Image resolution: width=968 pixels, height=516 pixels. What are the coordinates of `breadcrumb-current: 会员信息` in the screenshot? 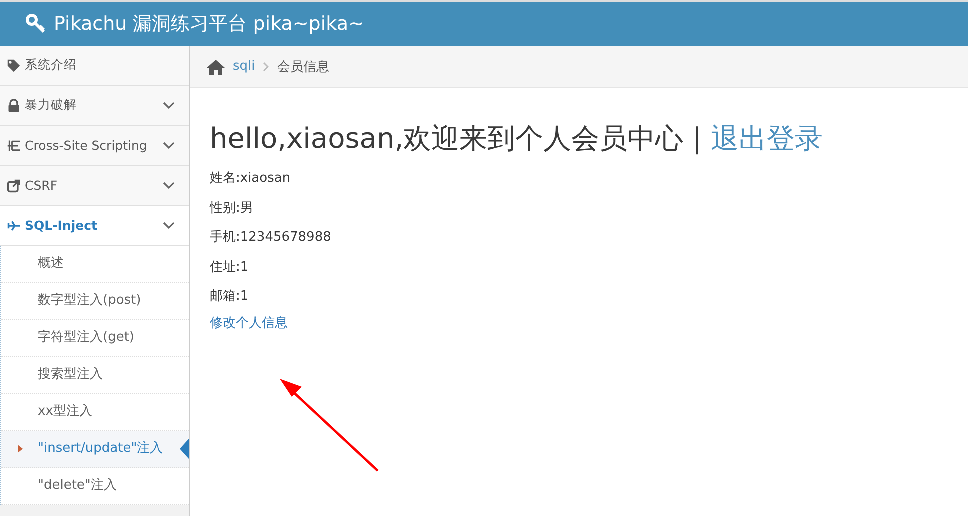 It's located at (303, 67).